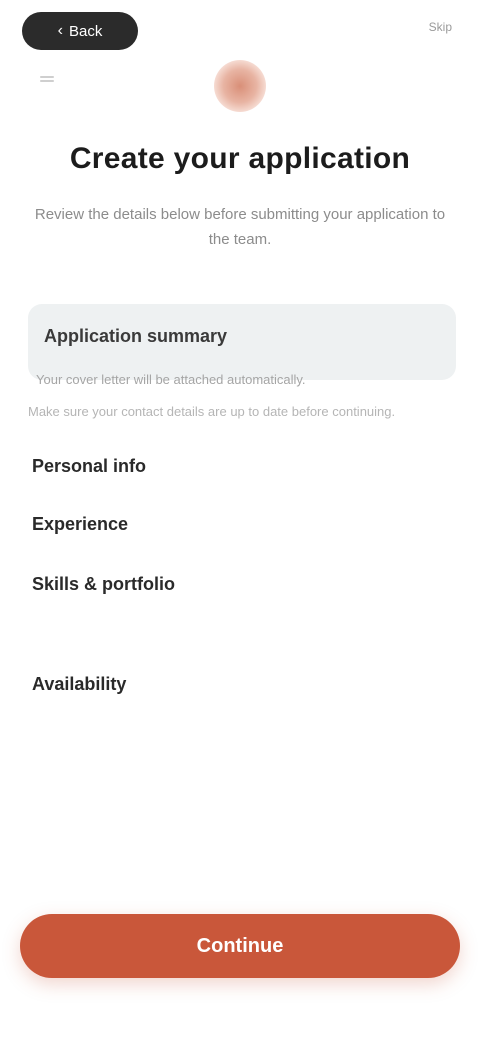  Describe the element at coordinates (242, 342) in the screenshot. I see `summary-card: Application summary` at that location.